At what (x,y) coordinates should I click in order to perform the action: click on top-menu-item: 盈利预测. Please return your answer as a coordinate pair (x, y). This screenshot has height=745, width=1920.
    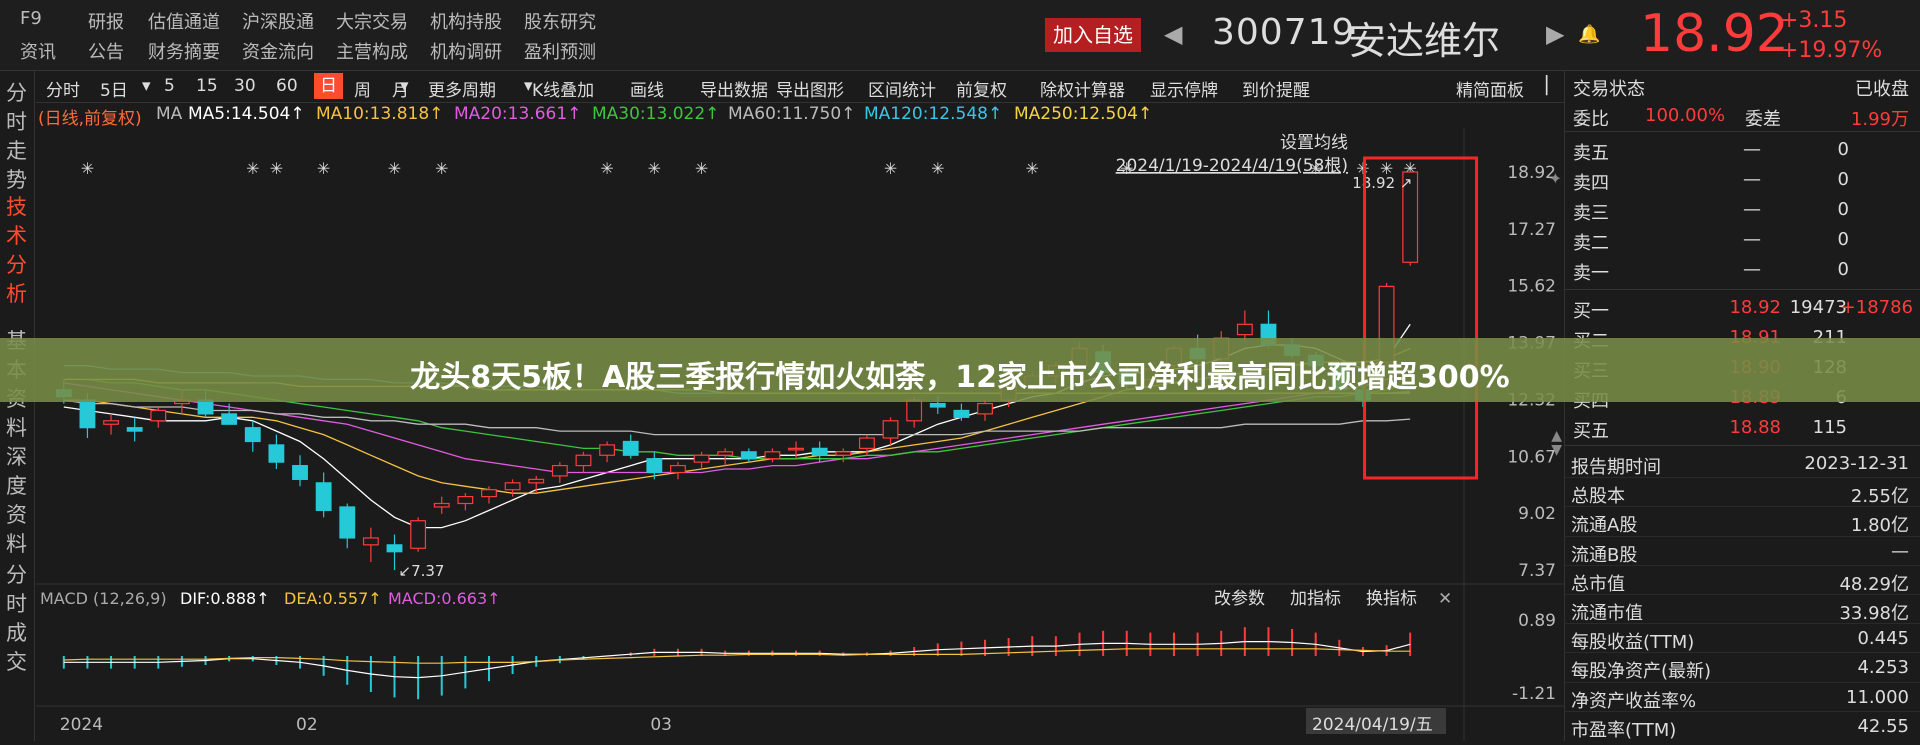
    Looking at the image, I should click on (560, 51).